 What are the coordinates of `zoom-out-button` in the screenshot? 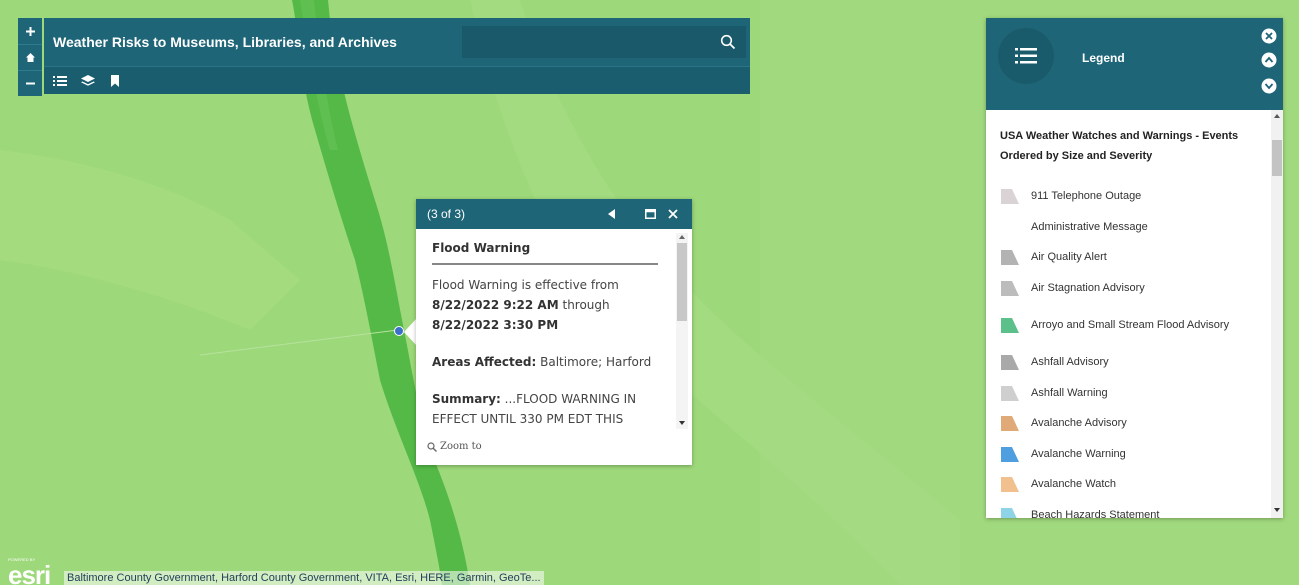 It's located at (30, 83).